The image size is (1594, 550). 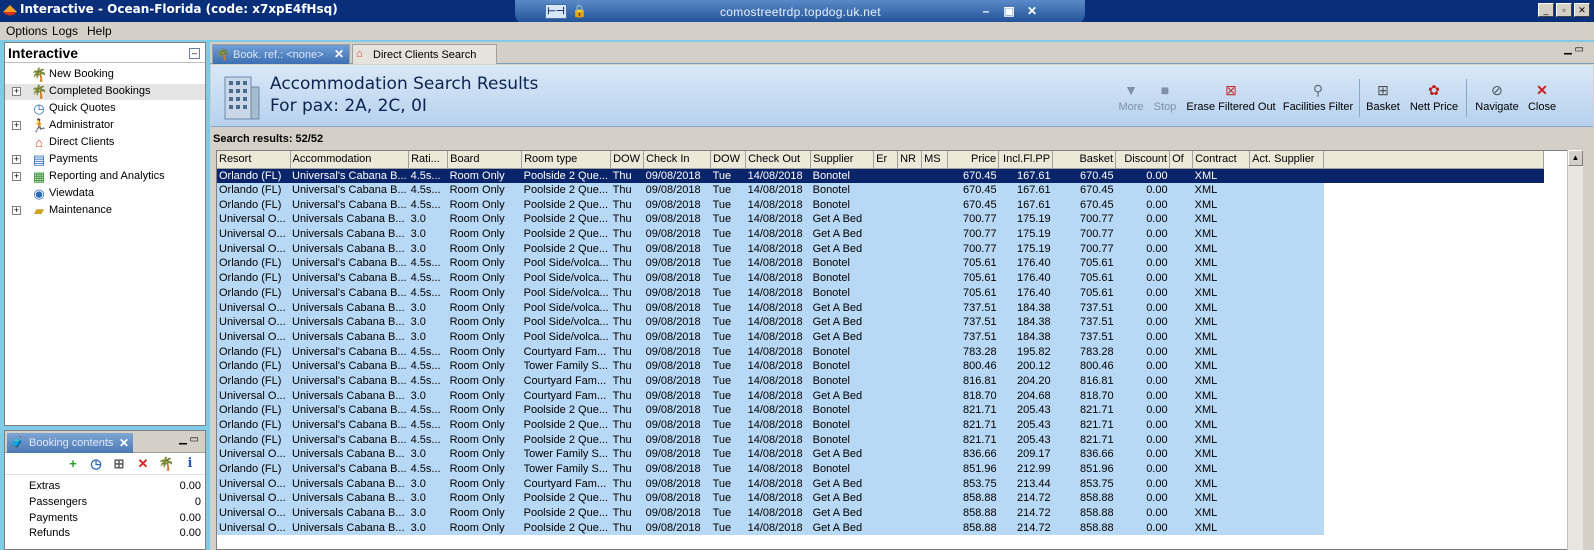 What do you see at coordinates (1542, 101) in the screenshot?
I see `close-results-button: ✕ Close` at bounding box center [1542, 101].